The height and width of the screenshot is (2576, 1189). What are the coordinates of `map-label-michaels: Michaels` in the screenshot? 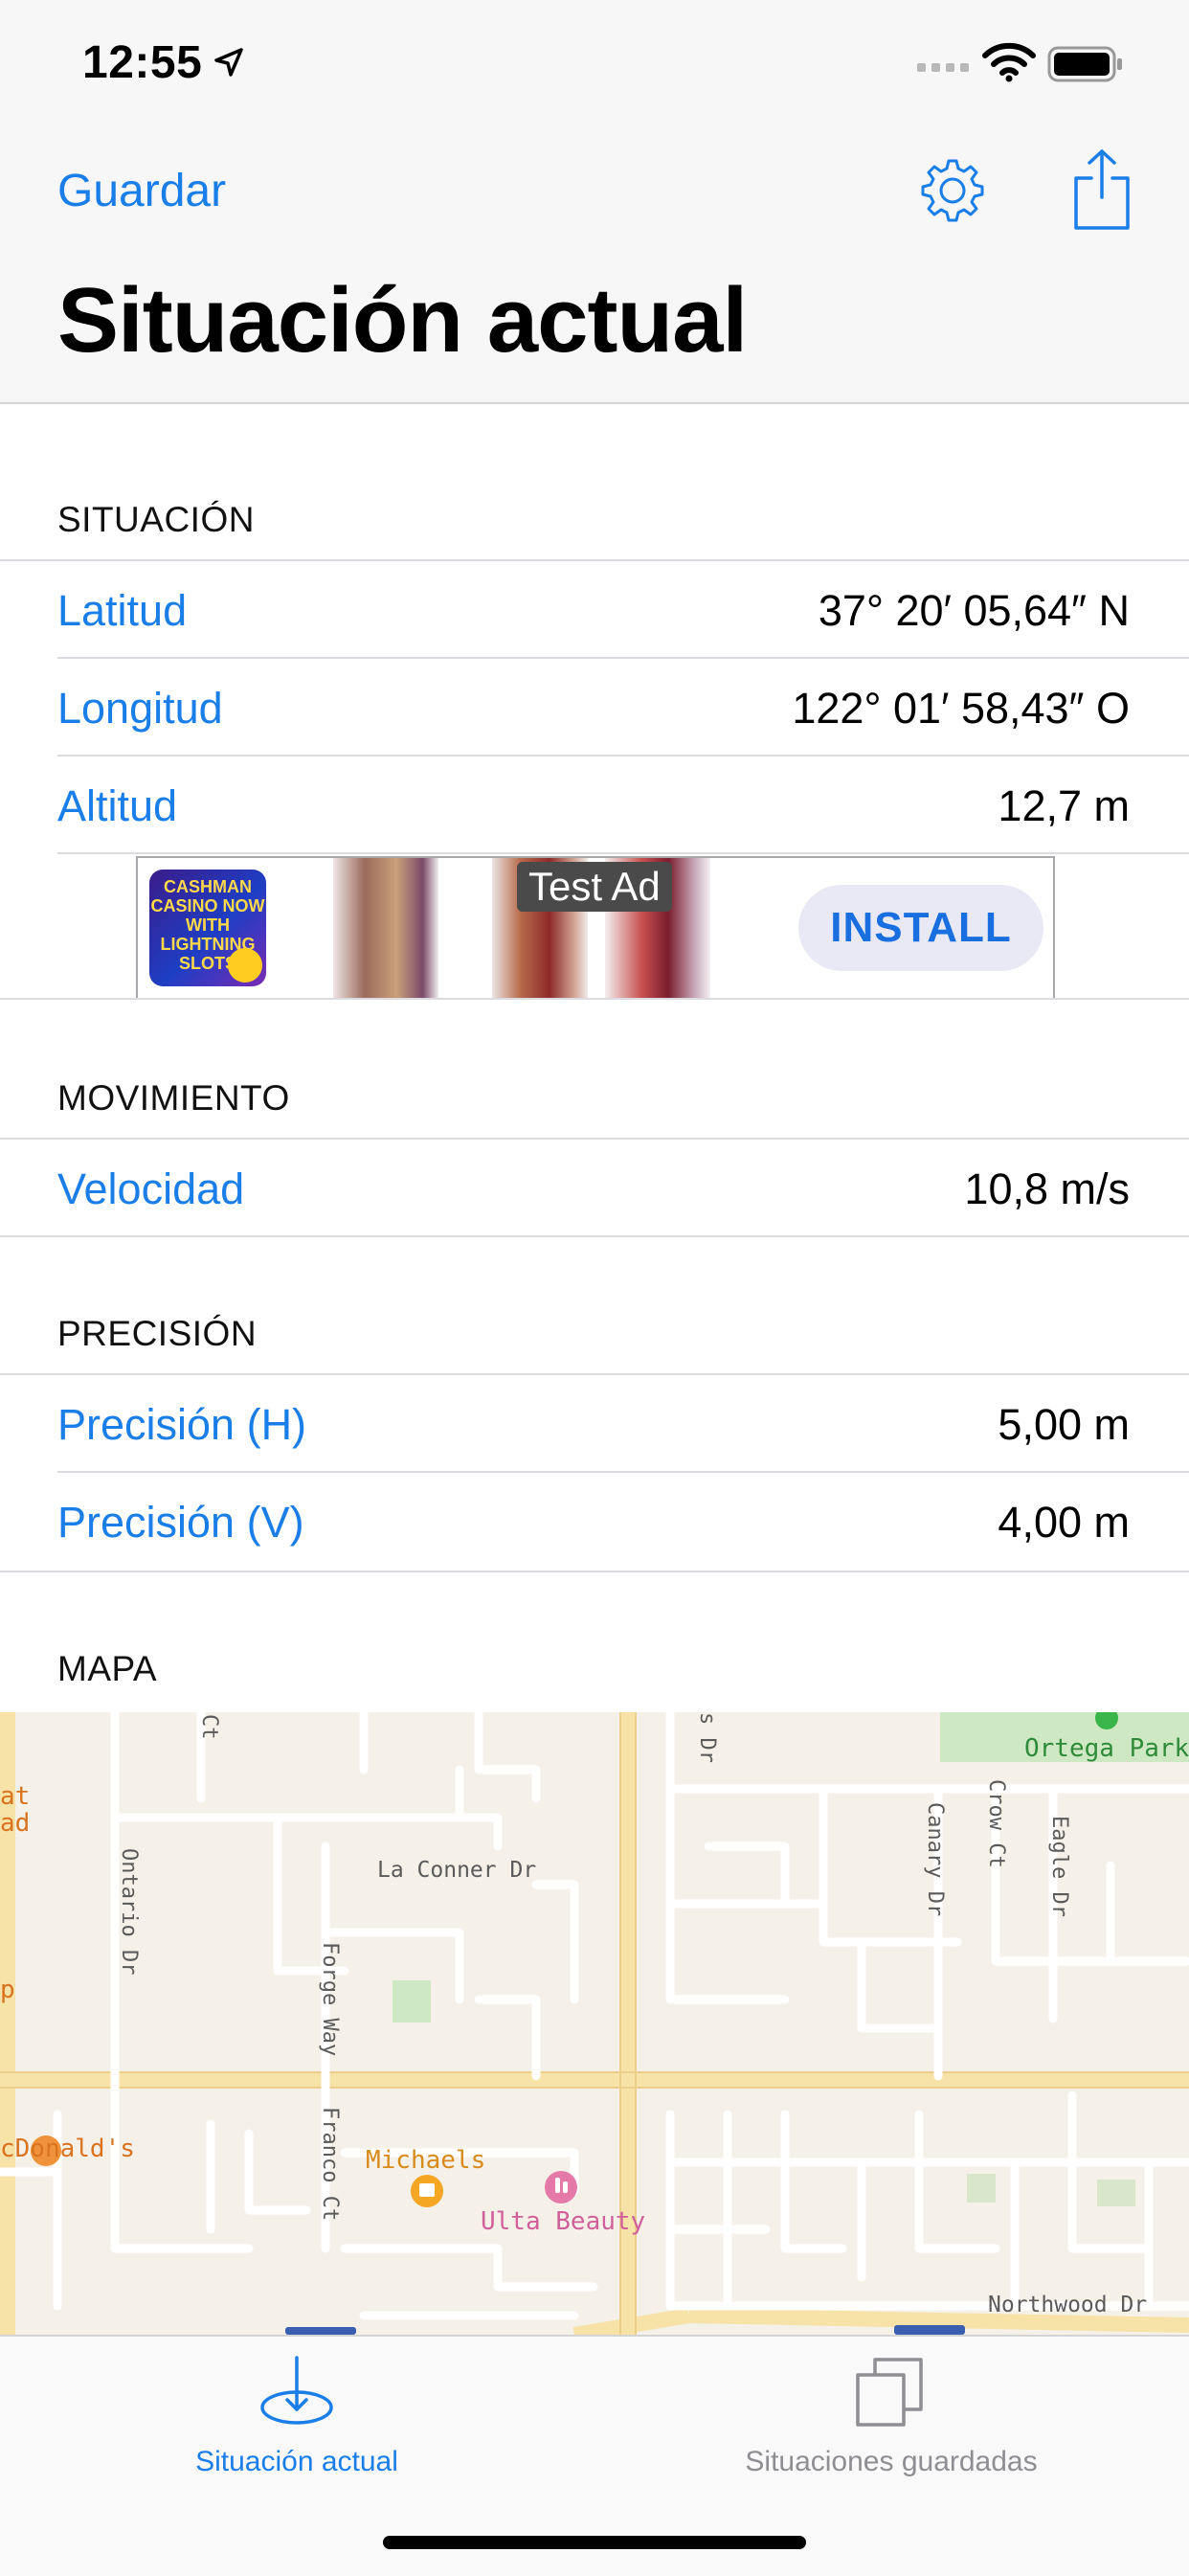 It's located at (425, 2160).